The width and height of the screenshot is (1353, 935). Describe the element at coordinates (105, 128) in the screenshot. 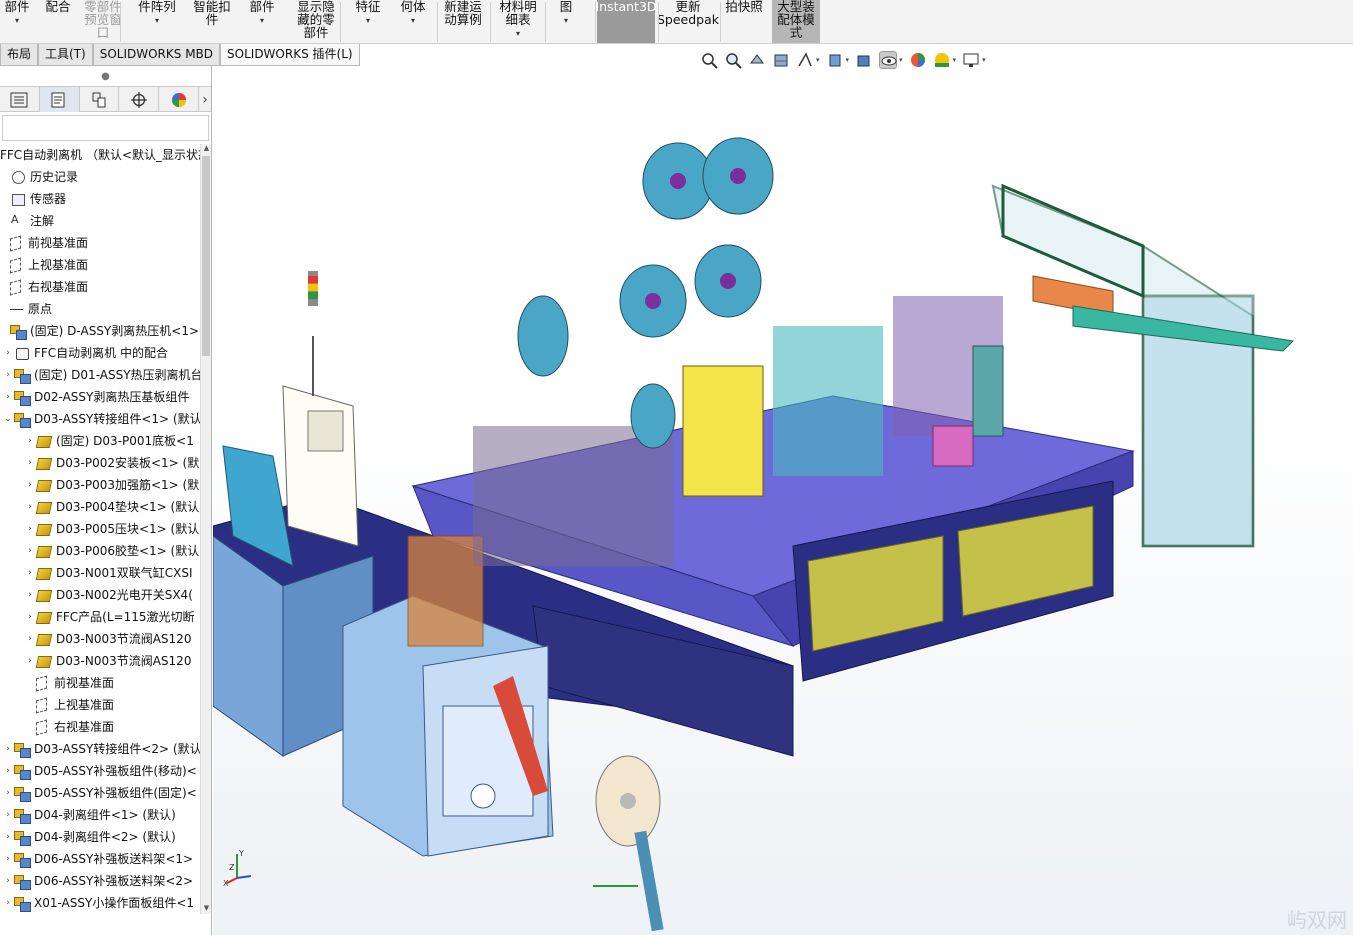

I see `tree-filter-input` at that location.